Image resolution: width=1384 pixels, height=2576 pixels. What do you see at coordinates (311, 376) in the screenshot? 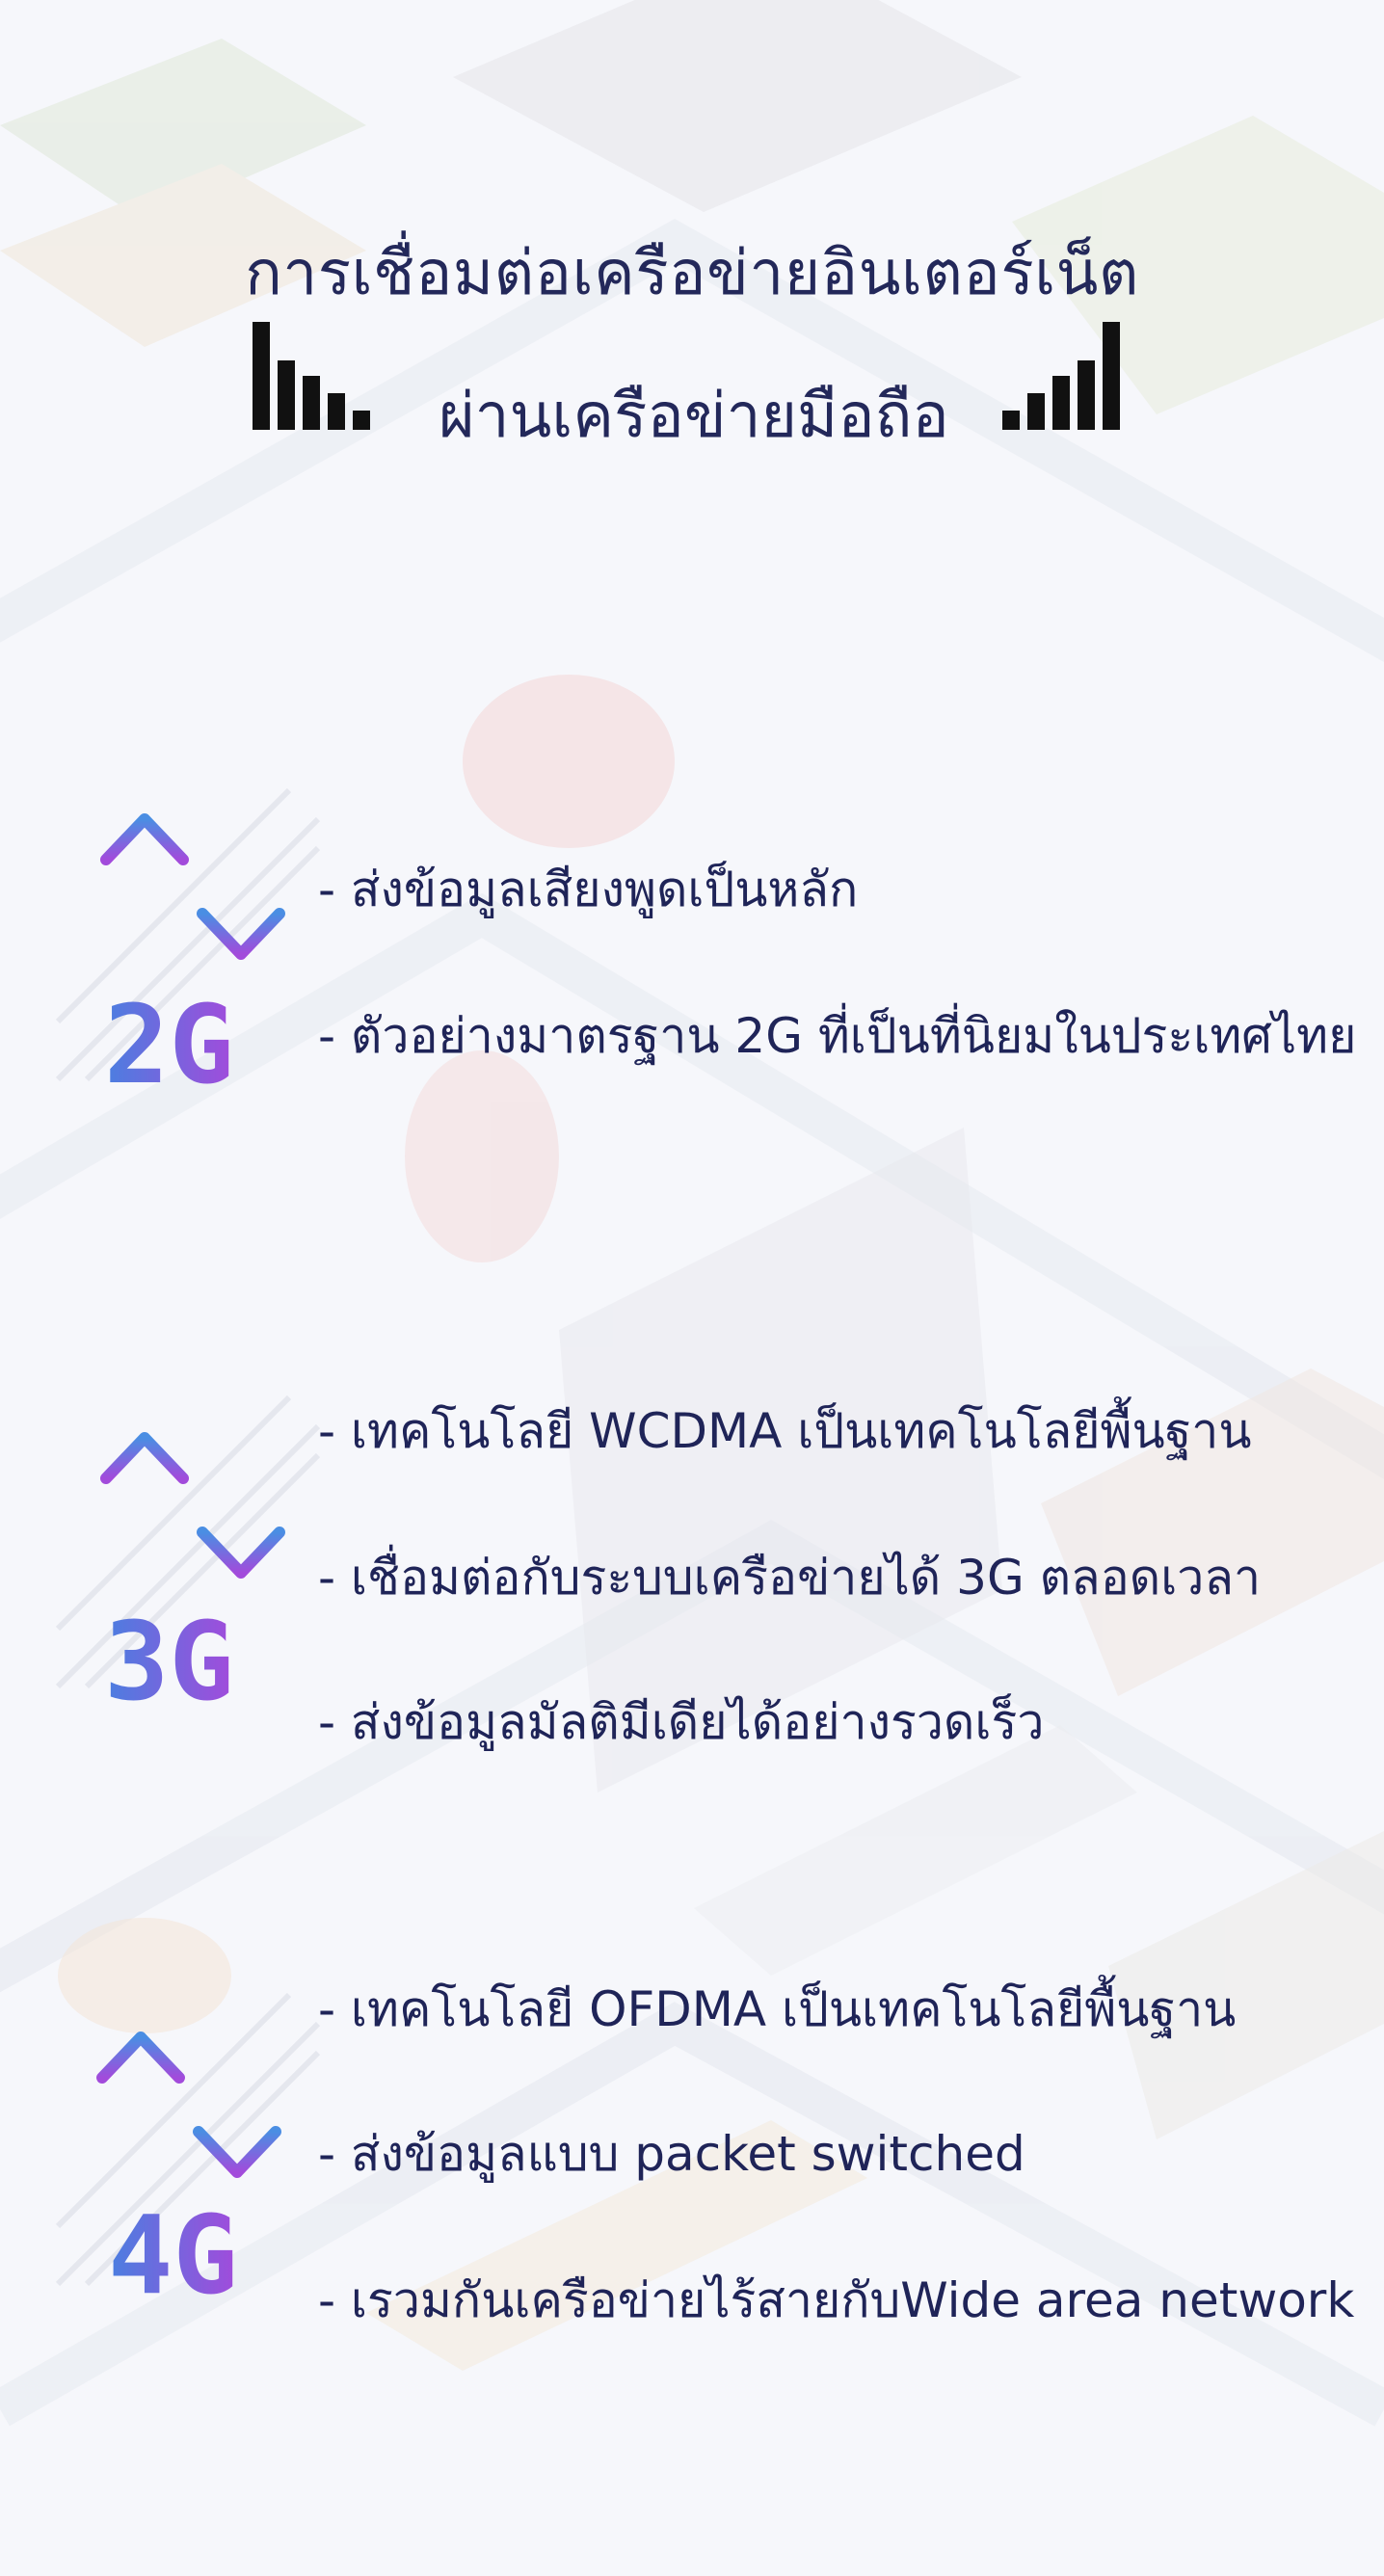
I see `signal-decreasing-icon` at bounding box center [311, 376].